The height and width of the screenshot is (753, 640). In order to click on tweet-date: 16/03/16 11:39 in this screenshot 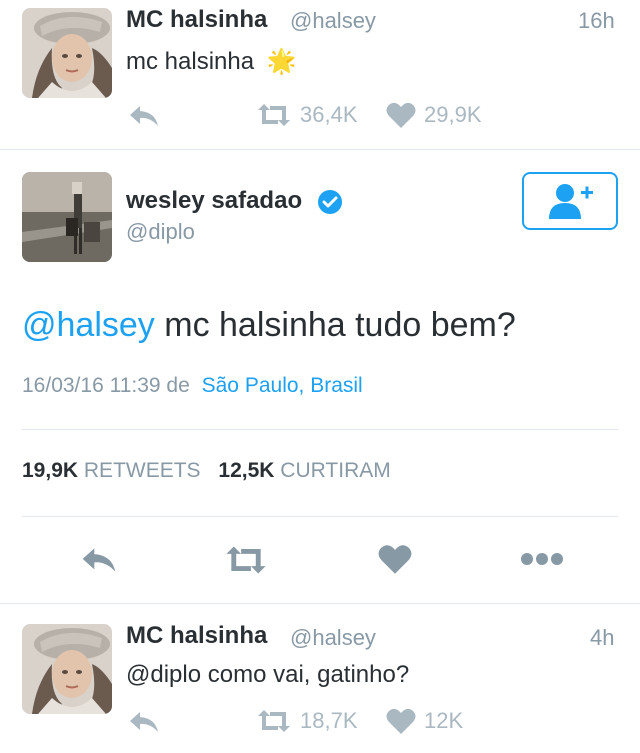, I will do `click(91, 385)`.